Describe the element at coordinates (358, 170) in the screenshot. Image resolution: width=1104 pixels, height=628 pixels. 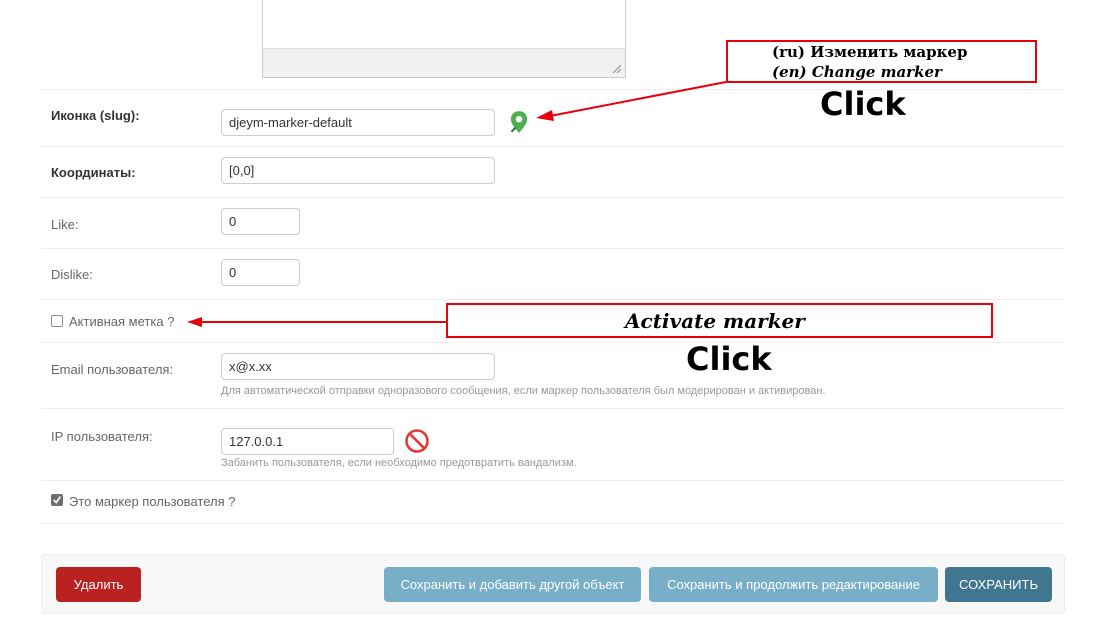
I see `coordinates-input: [0,0]` at that location.